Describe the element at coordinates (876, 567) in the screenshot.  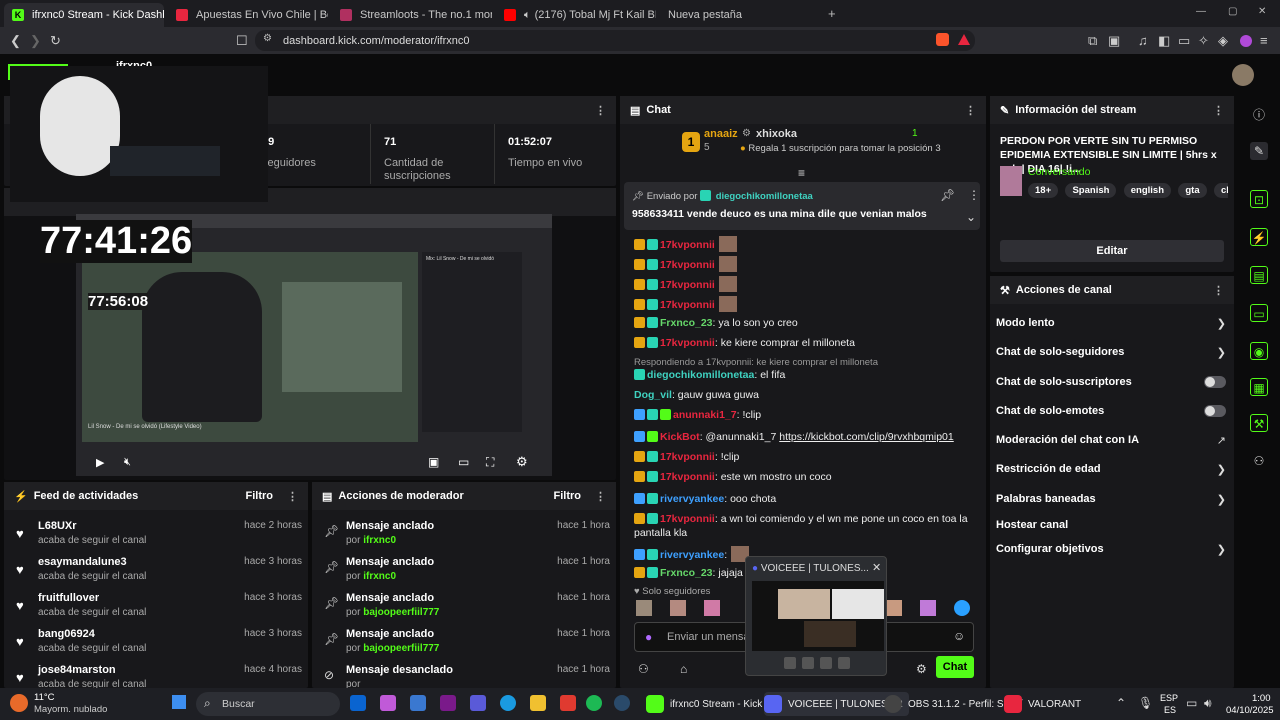
I see `close-icon: ✕` at that location.